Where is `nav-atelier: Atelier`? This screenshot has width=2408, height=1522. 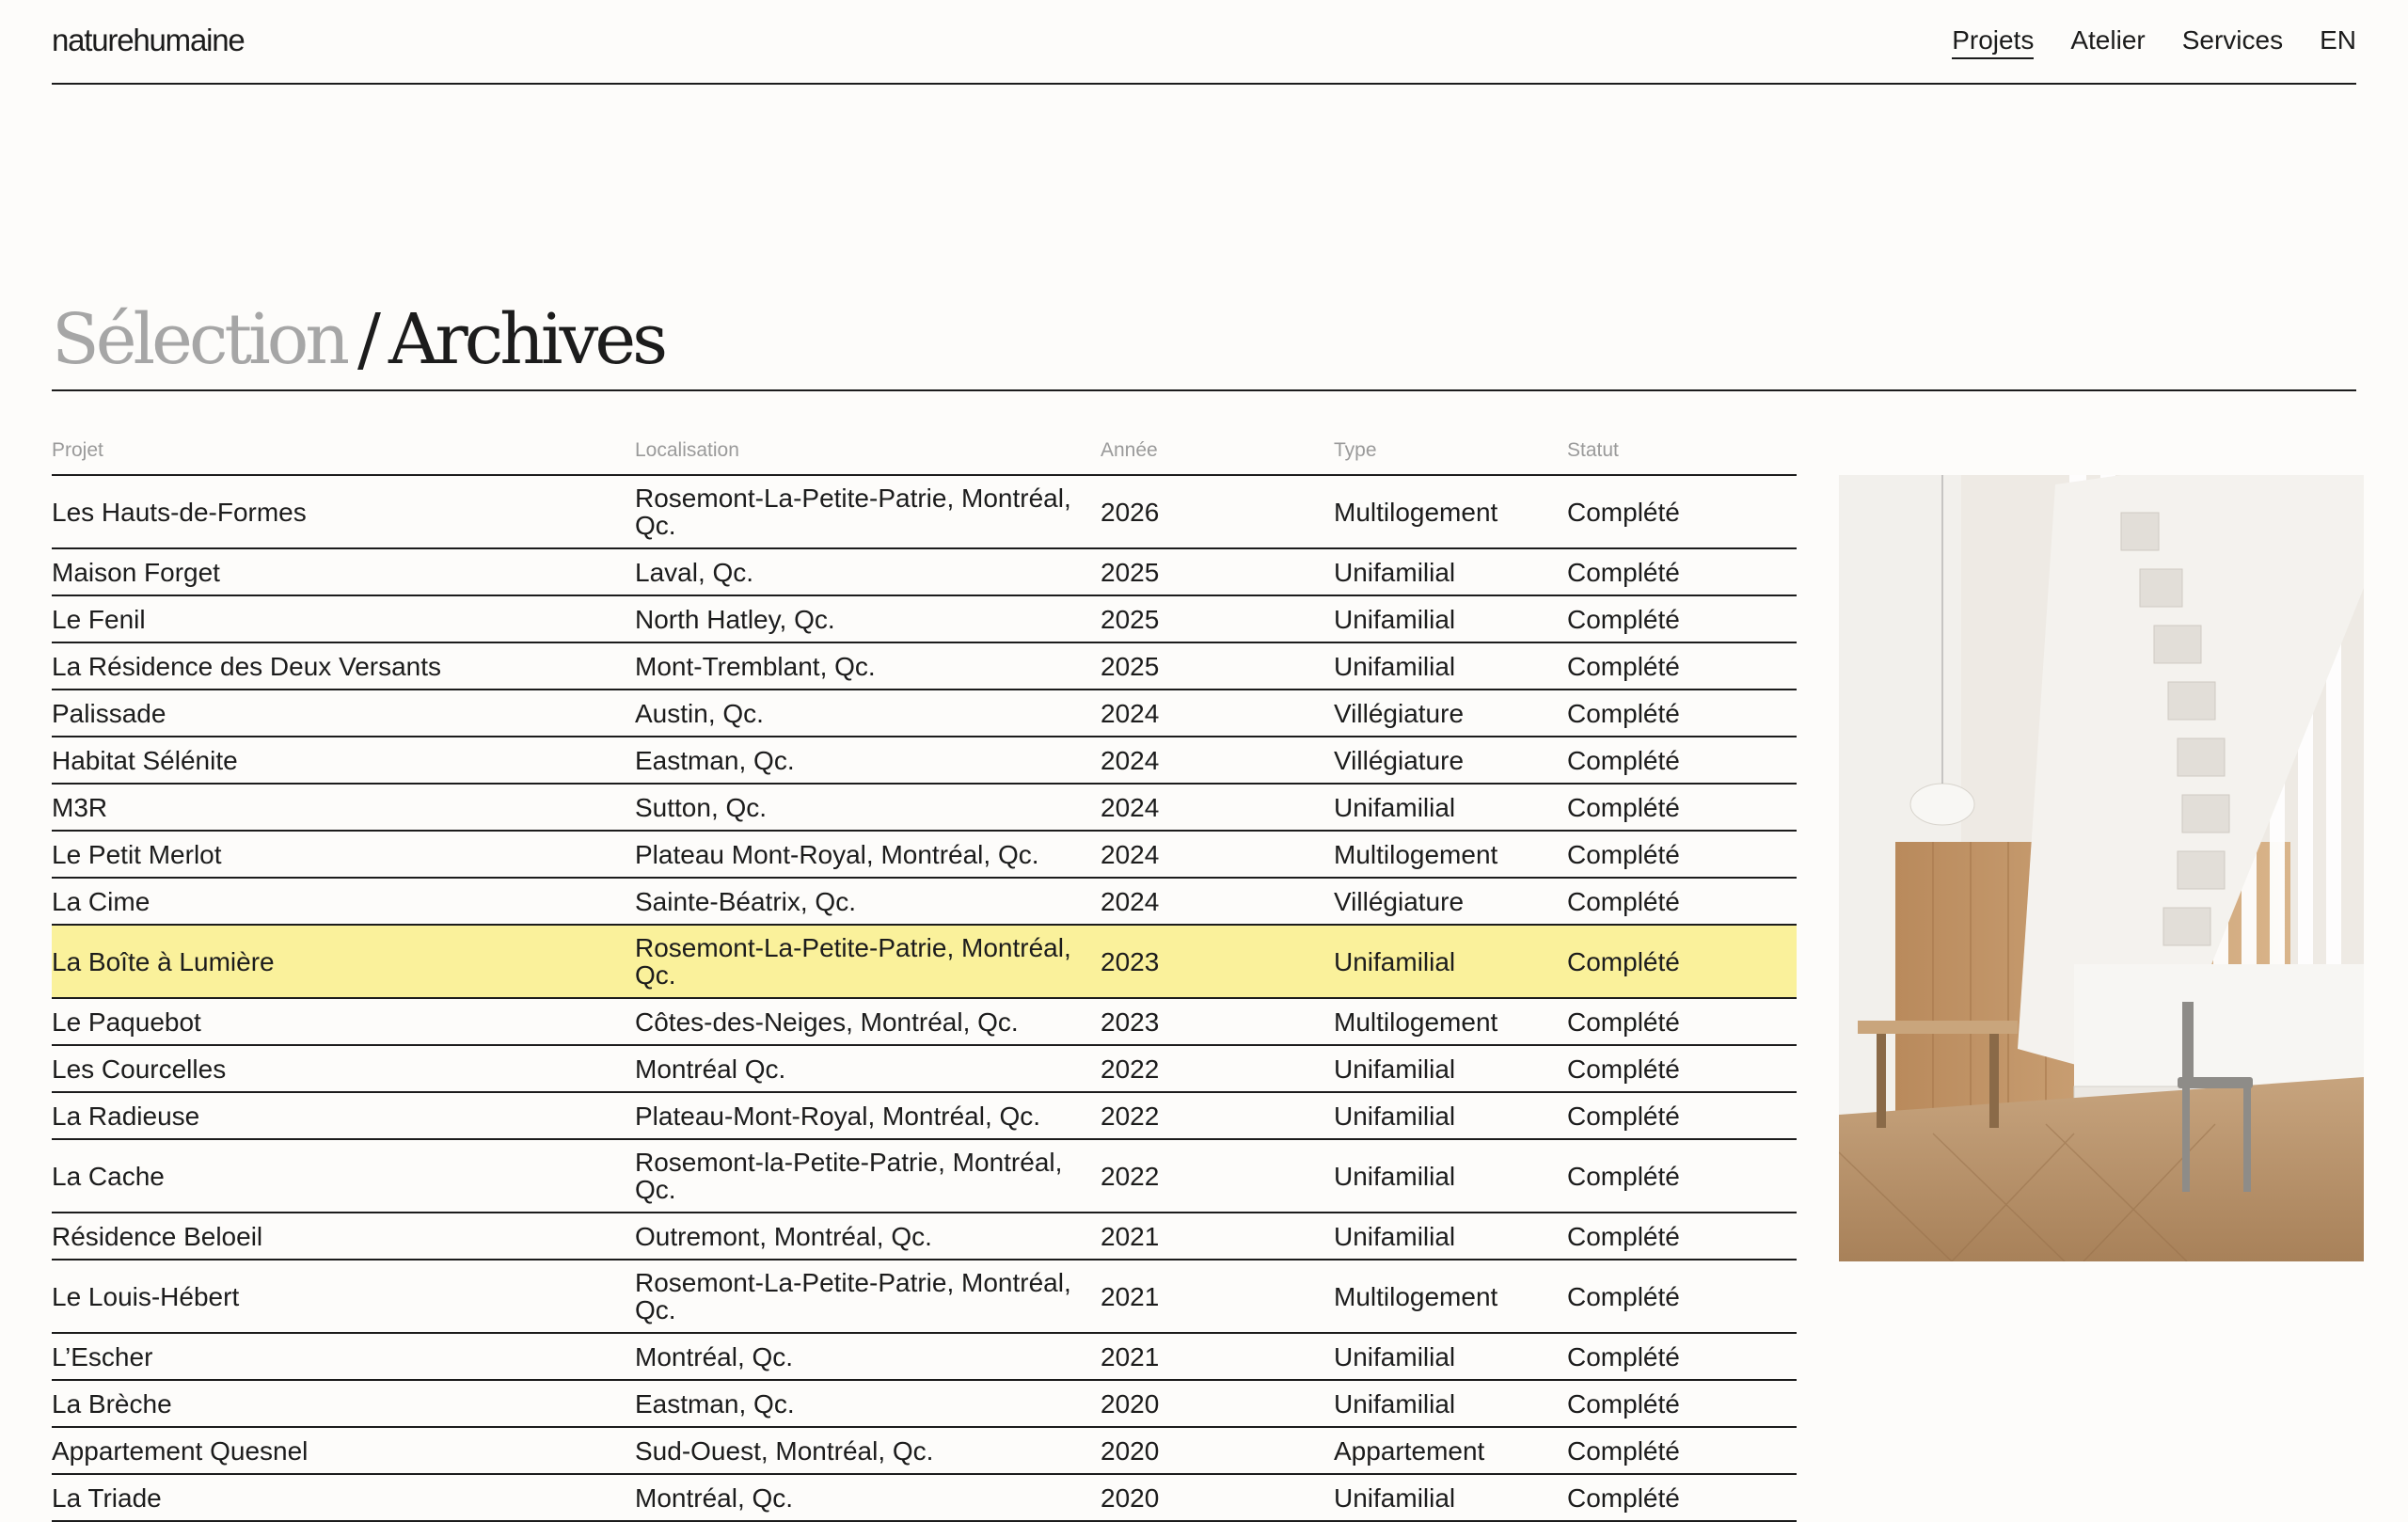 nav-atelier: Atelier is located at coordinates (2108, 42).